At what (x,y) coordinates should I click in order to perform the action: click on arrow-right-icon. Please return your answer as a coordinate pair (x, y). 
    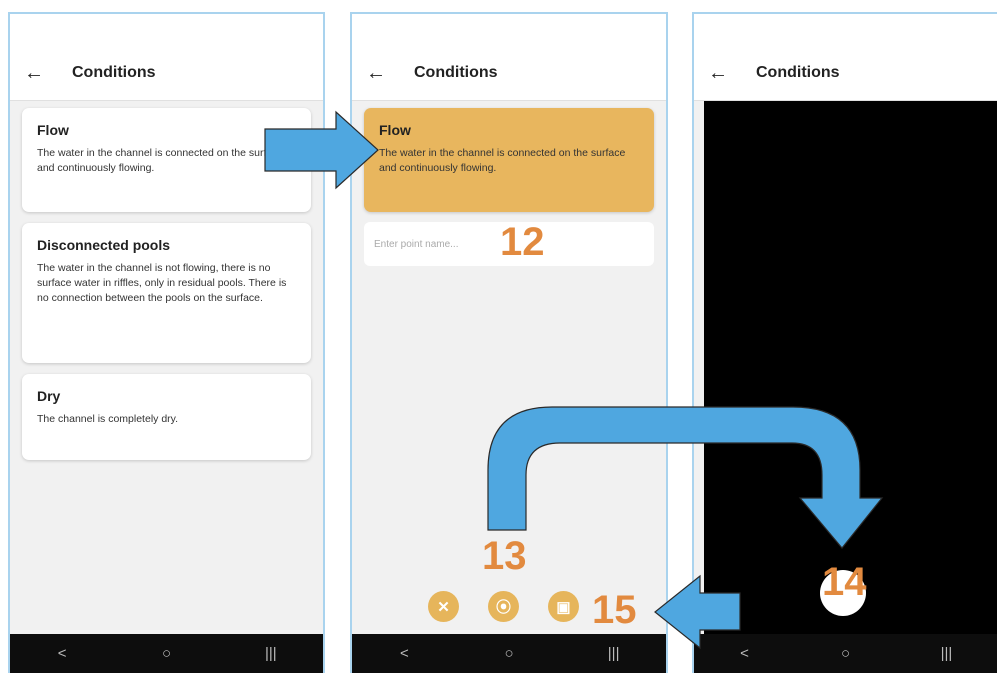
    Looking at the image, I should click on (321, 150).